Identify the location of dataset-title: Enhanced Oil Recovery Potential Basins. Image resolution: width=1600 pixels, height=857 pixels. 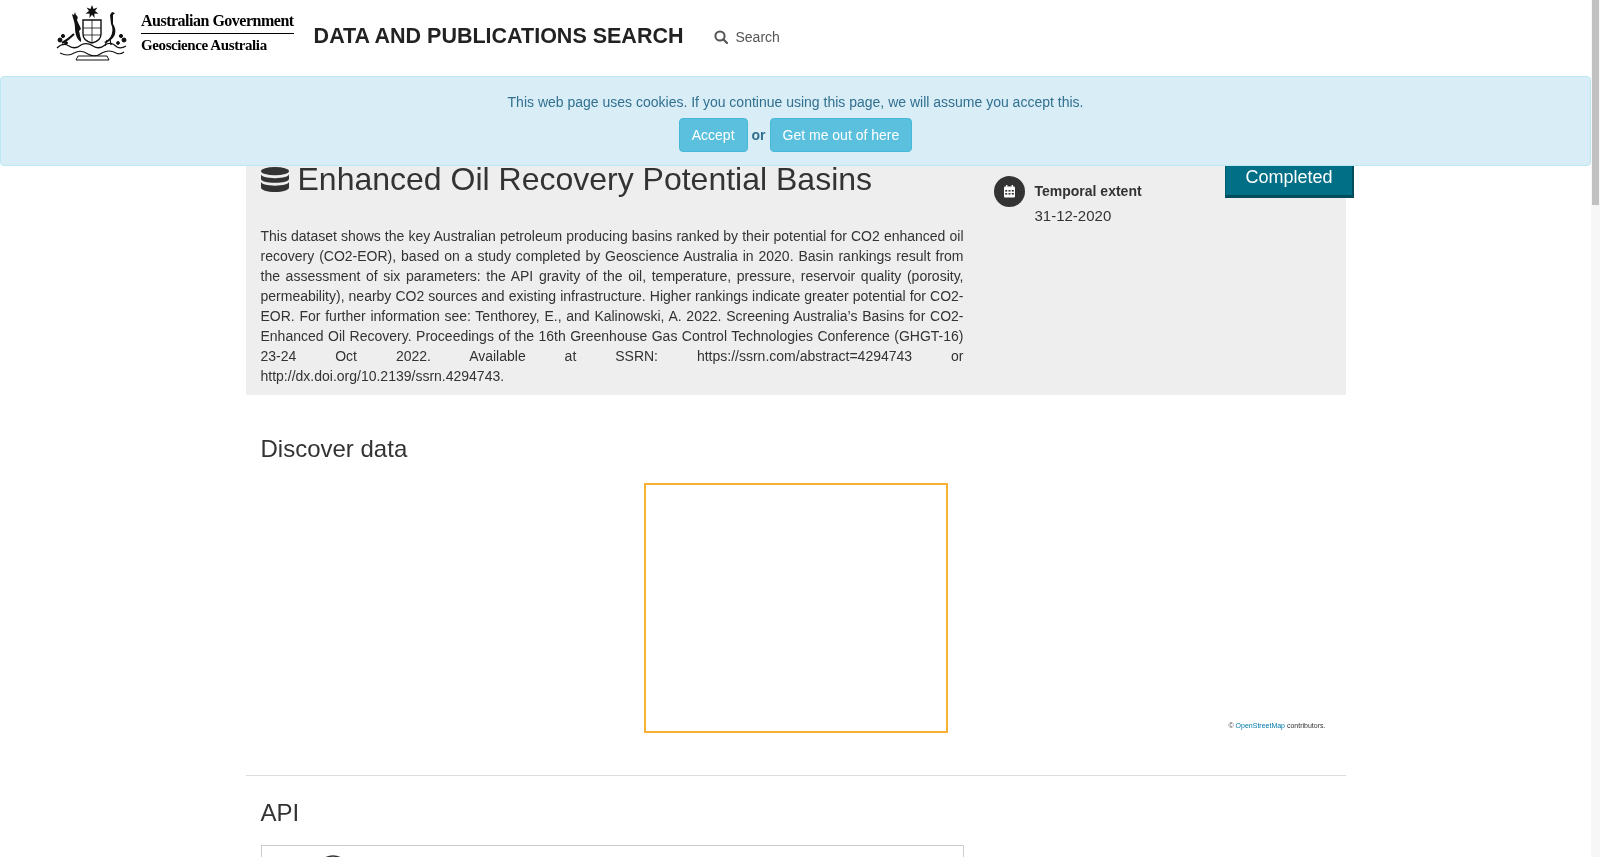
(585, 179).